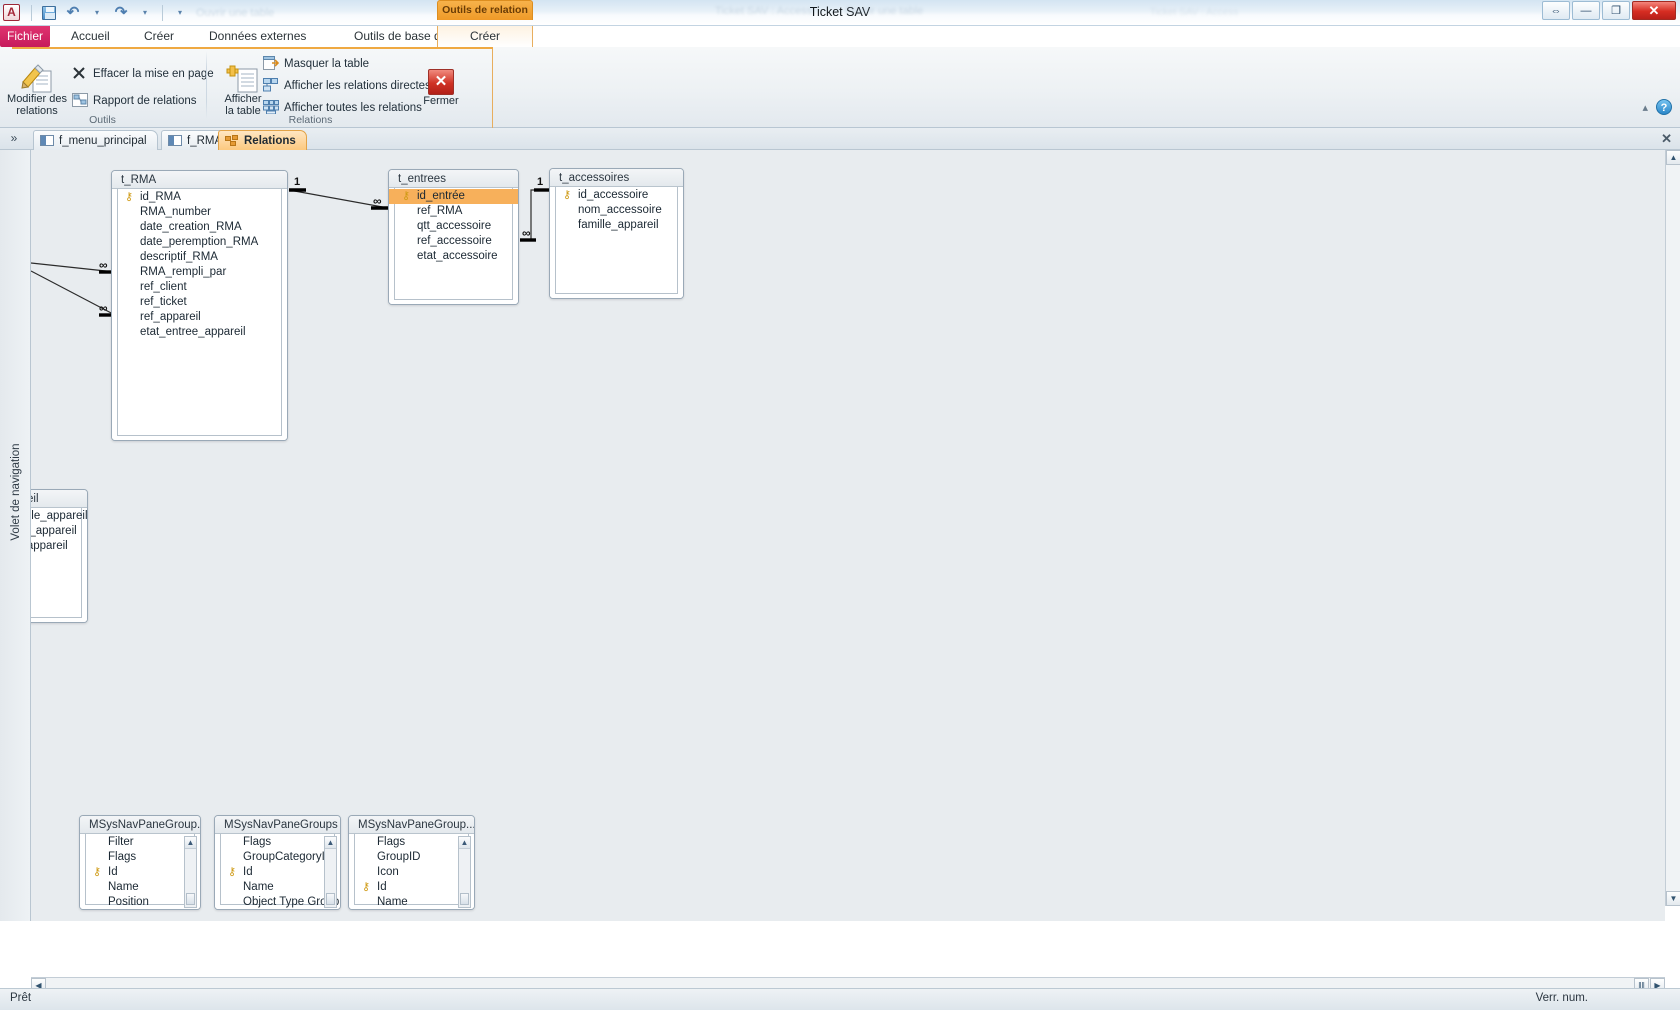 The width and height of the screenshot is (1680, 1010). What do you see at coordinates (1664, 107) in the screenshot?
I see `help-icon: ?` at bounding box center [1664, 107].